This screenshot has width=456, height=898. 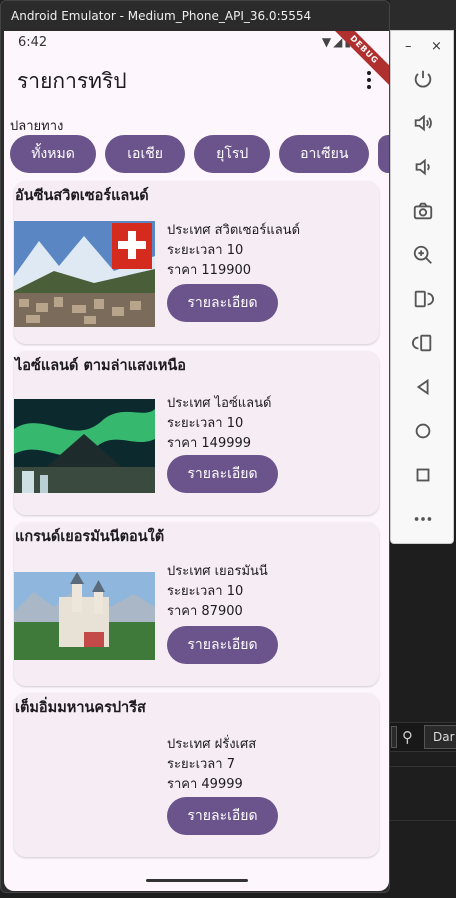 What do you see at coordinates (201, 764) in the screenshot?
I see `trip-duration: ระยะเวลา 7` at bounding box center [201, 764].